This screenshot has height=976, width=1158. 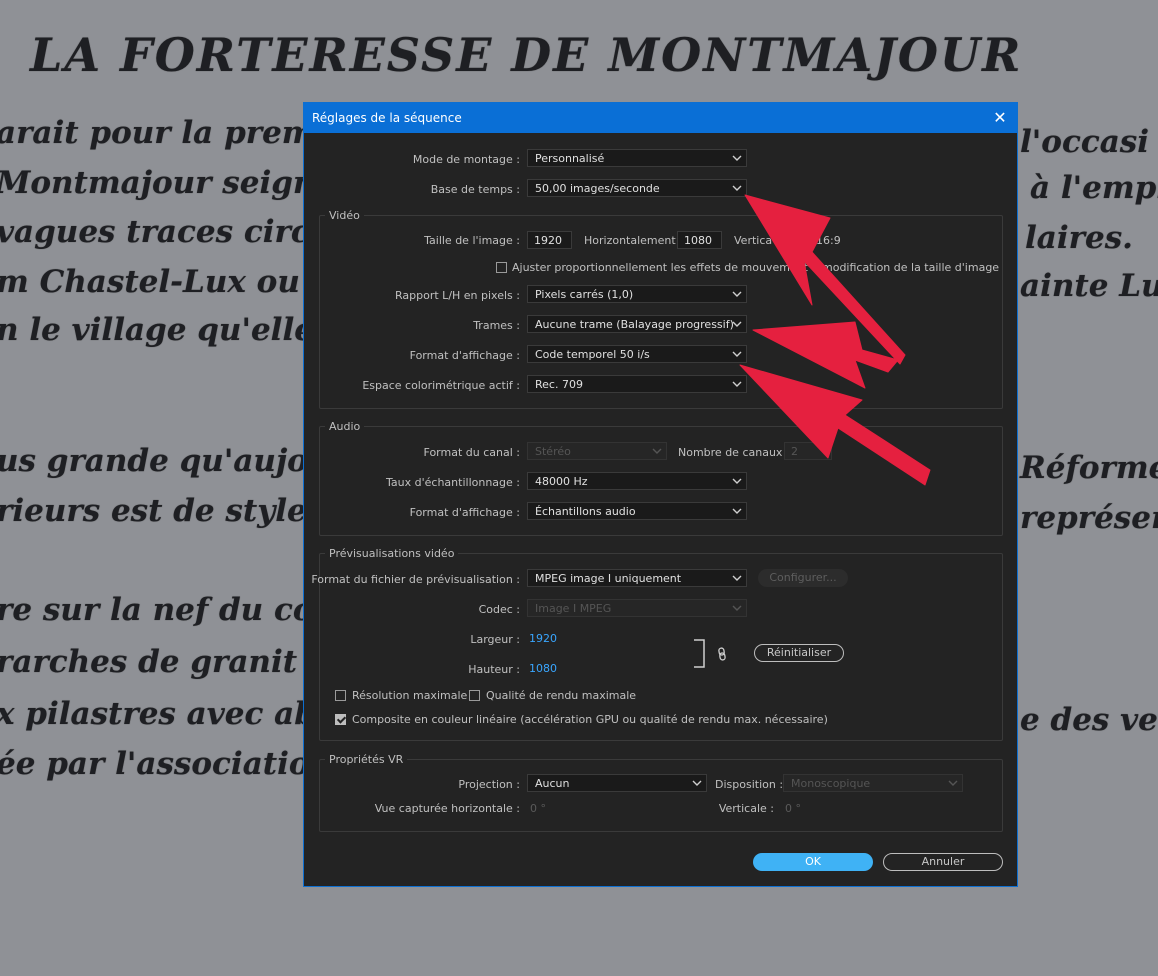 What do you see at coordinates (474, 695) in the screenshot?
I see `max-render-quality-checkbox` at bounding box center [474, 695].